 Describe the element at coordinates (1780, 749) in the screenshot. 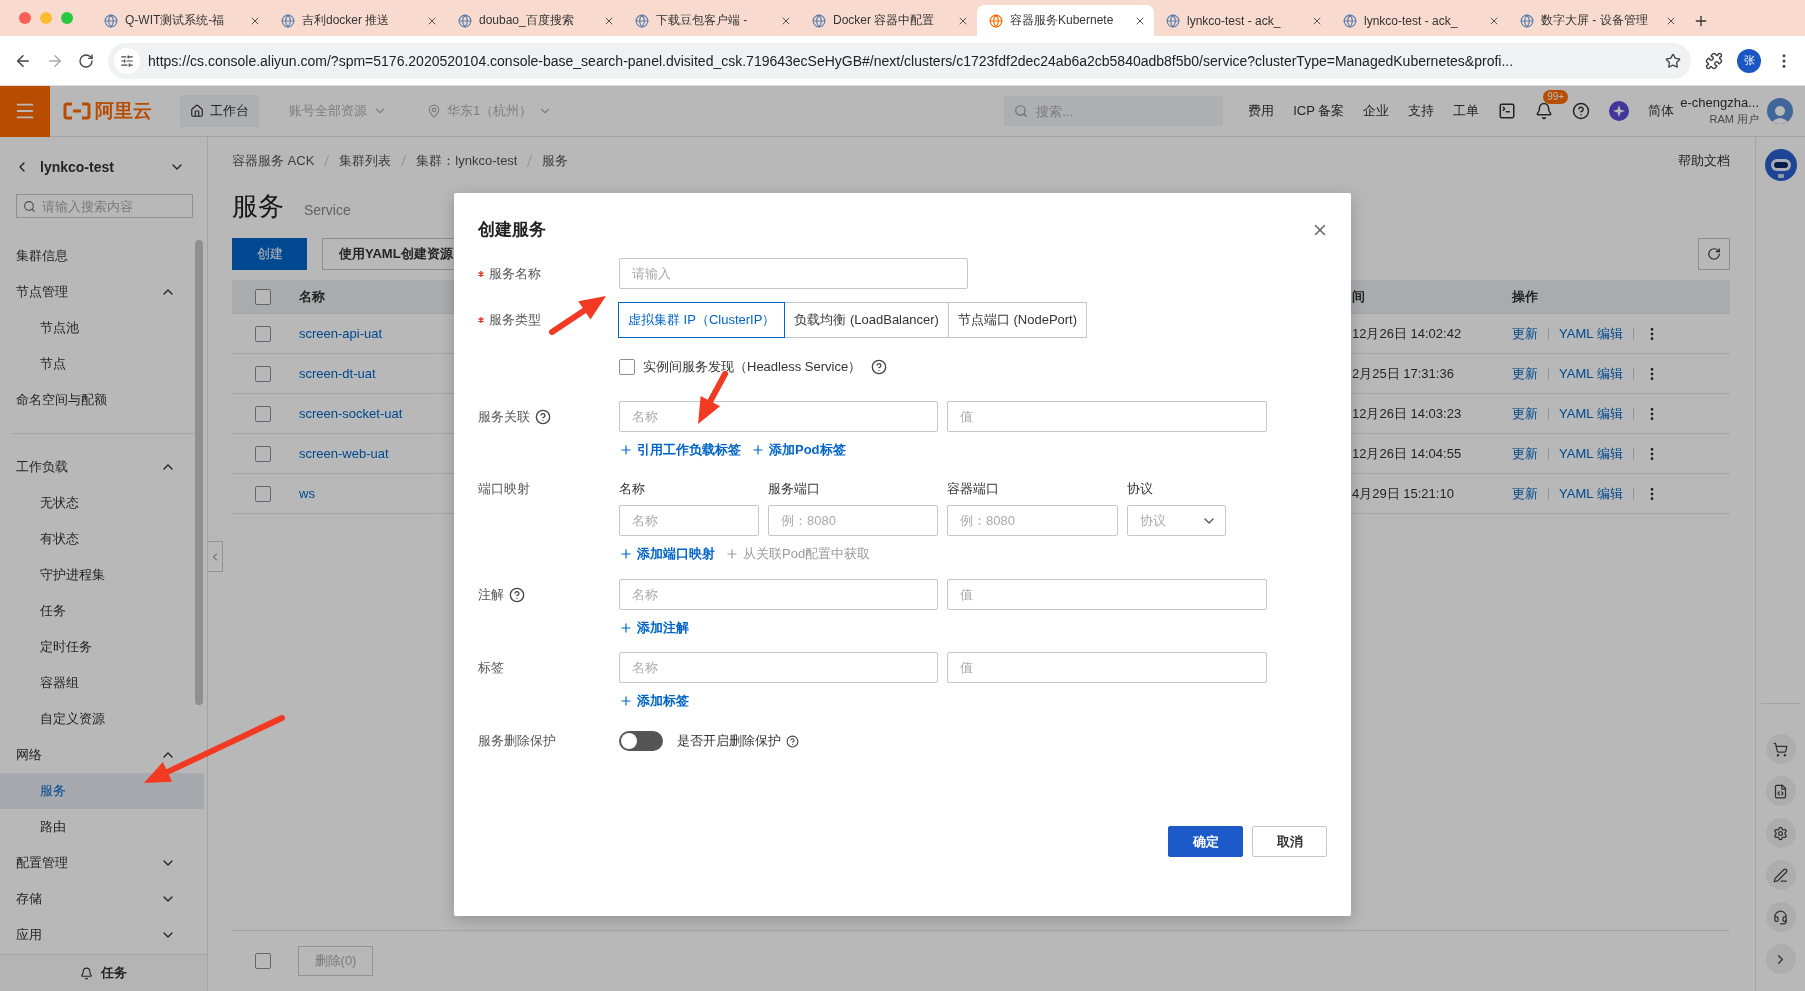

I see `cart-button` at that location.